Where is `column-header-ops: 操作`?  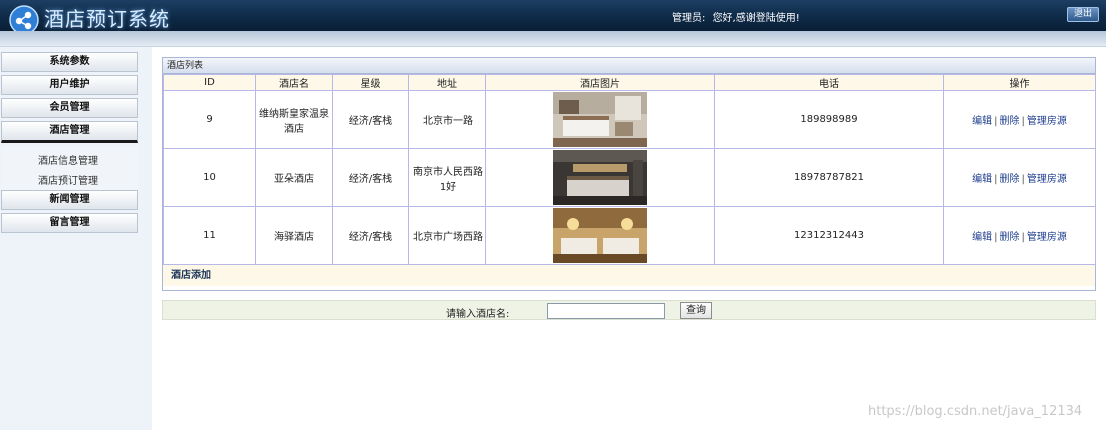 column-header-ops: 操作 is located at coordinates (1019, 82).